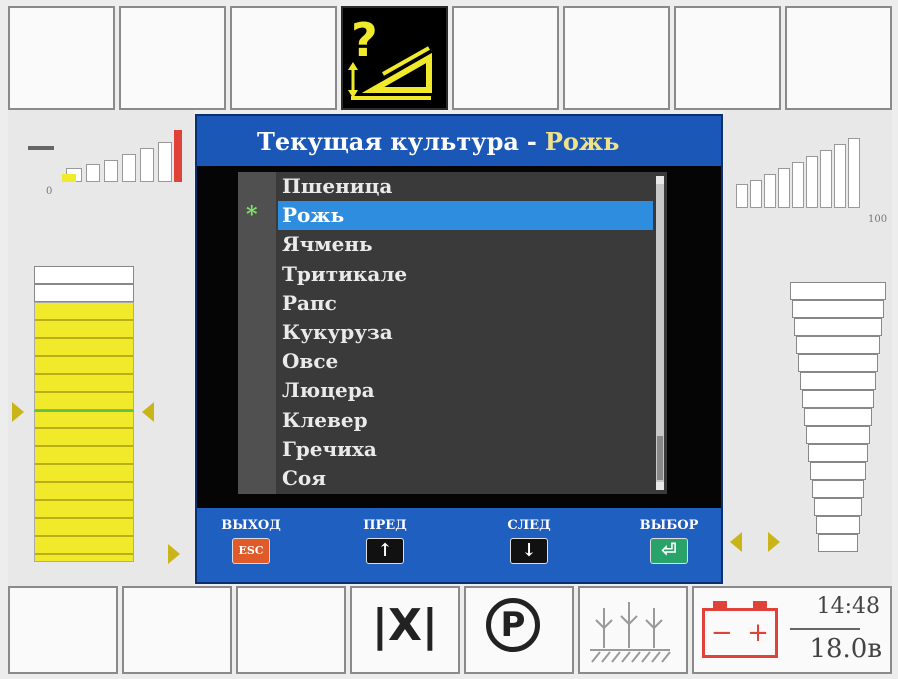  I want to click on prev-label: ПРЕД, so click(385, 525).